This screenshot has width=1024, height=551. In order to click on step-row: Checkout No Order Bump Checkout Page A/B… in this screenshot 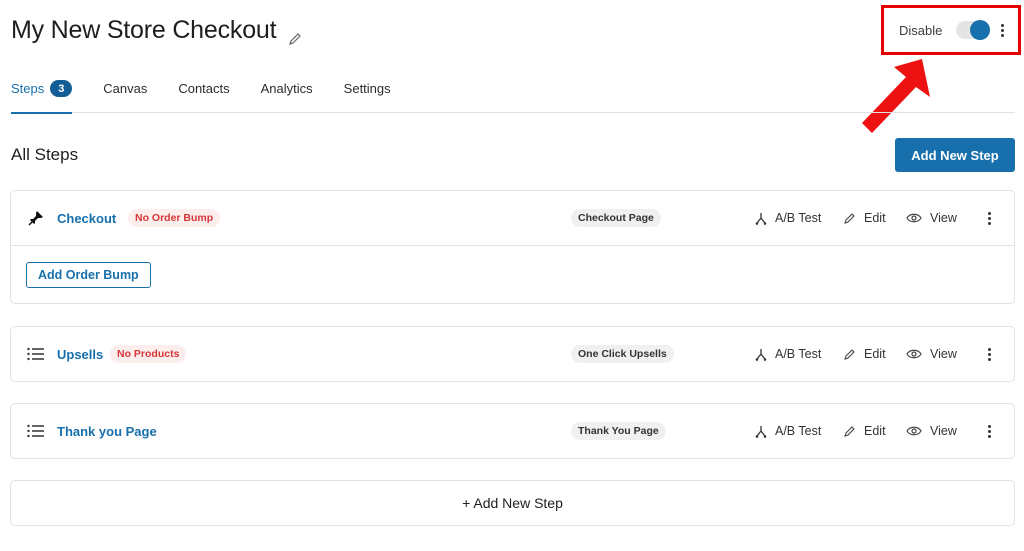, I will do `click(512, 218)`.